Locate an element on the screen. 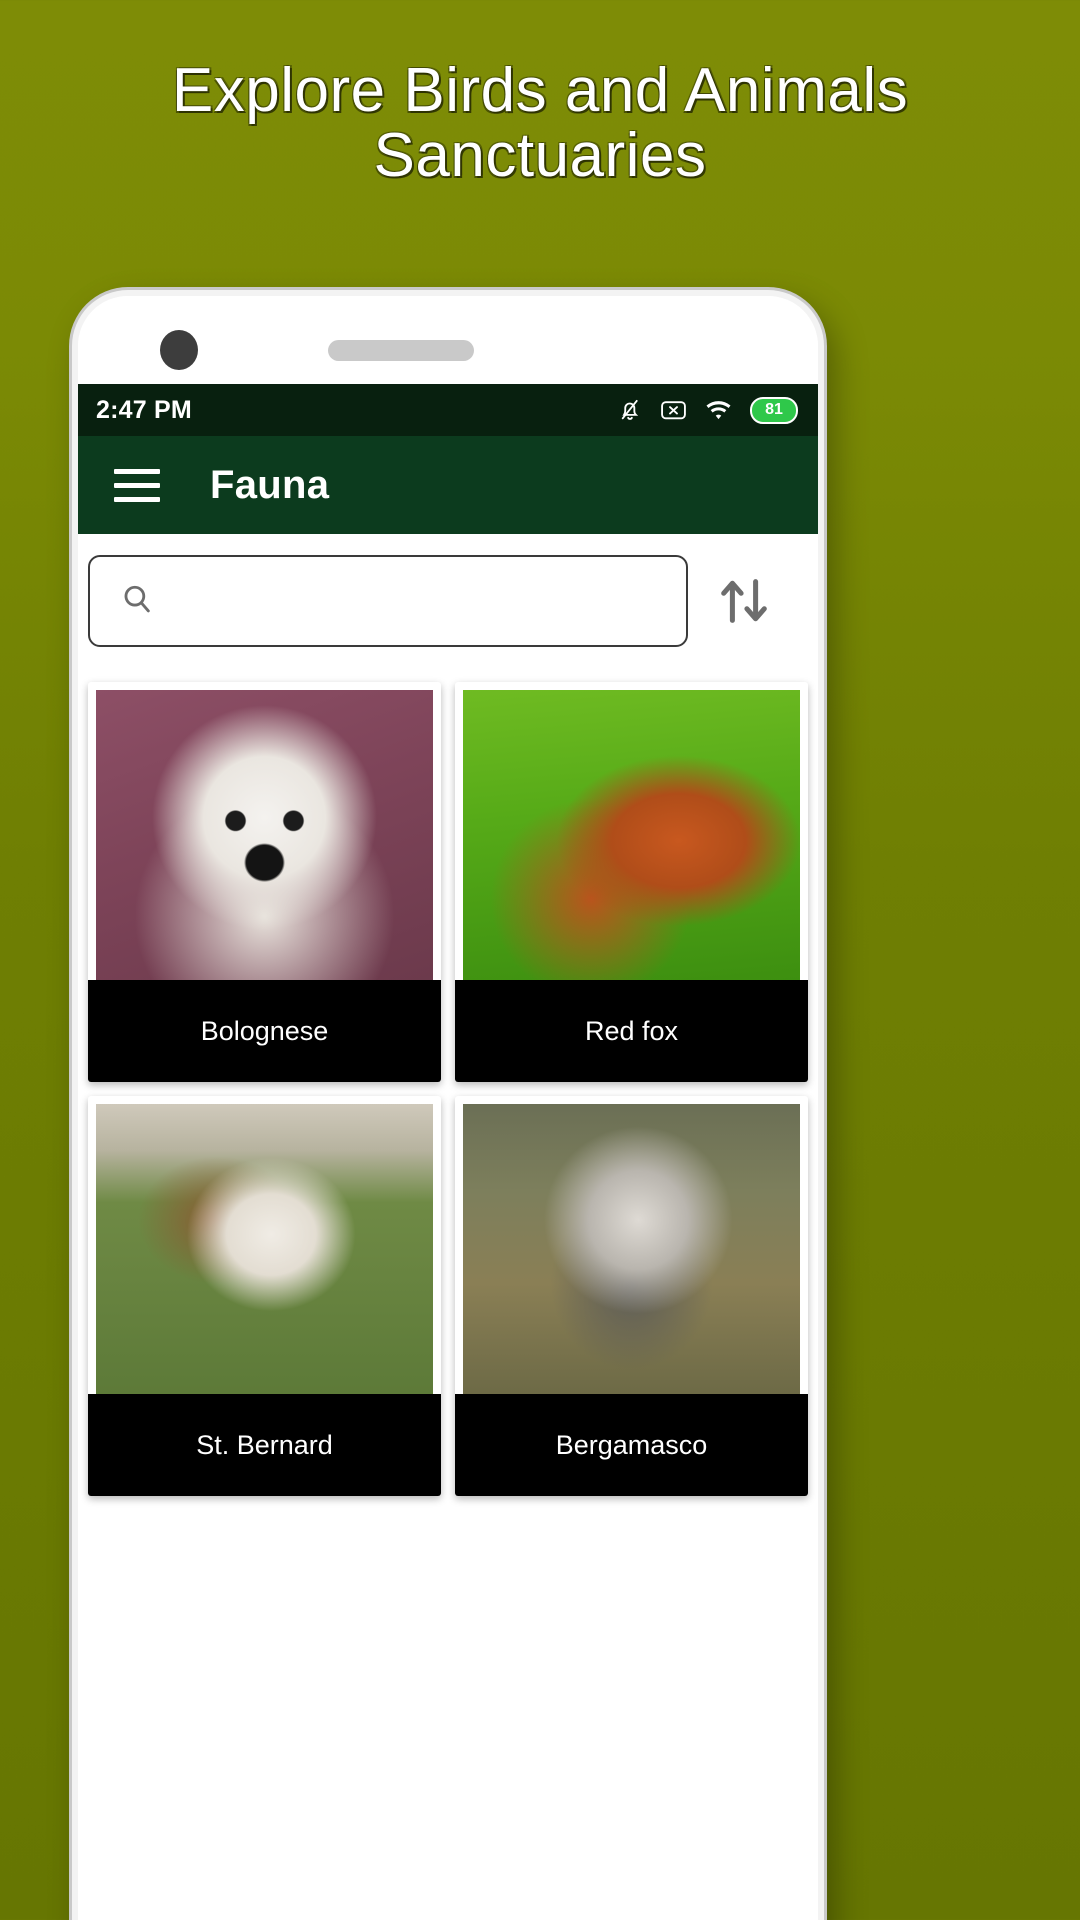  status-bar-icons: 81 is located at coordinates (707, 410).